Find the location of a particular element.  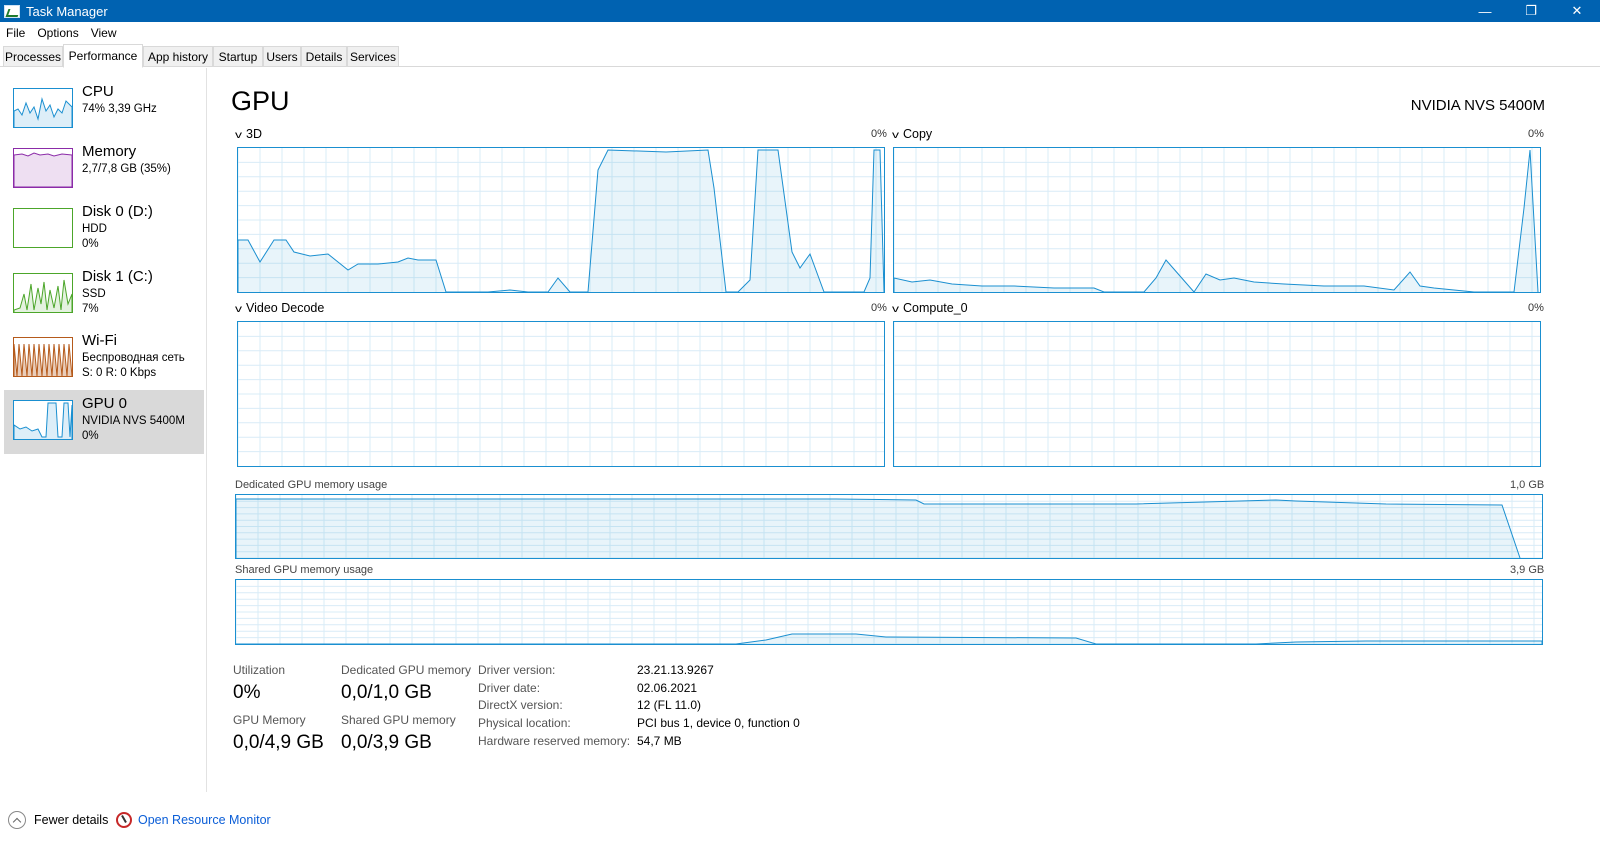

dedicated-memory-label: Dedicated GPU memory usage is located at coordinates (311, 485).